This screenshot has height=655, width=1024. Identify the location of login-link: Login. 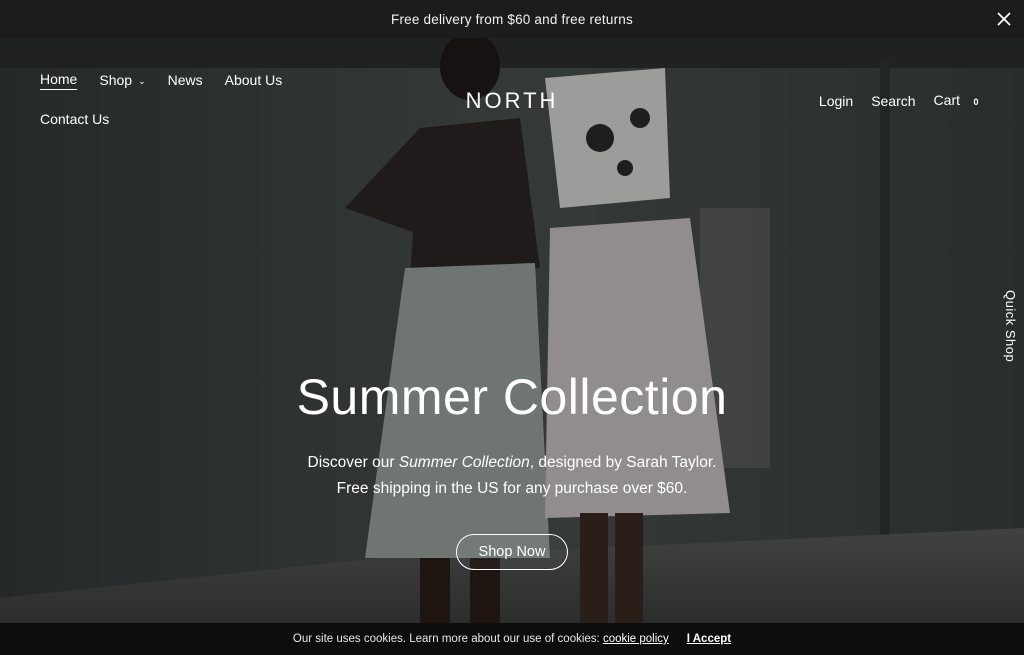
(836, 101).